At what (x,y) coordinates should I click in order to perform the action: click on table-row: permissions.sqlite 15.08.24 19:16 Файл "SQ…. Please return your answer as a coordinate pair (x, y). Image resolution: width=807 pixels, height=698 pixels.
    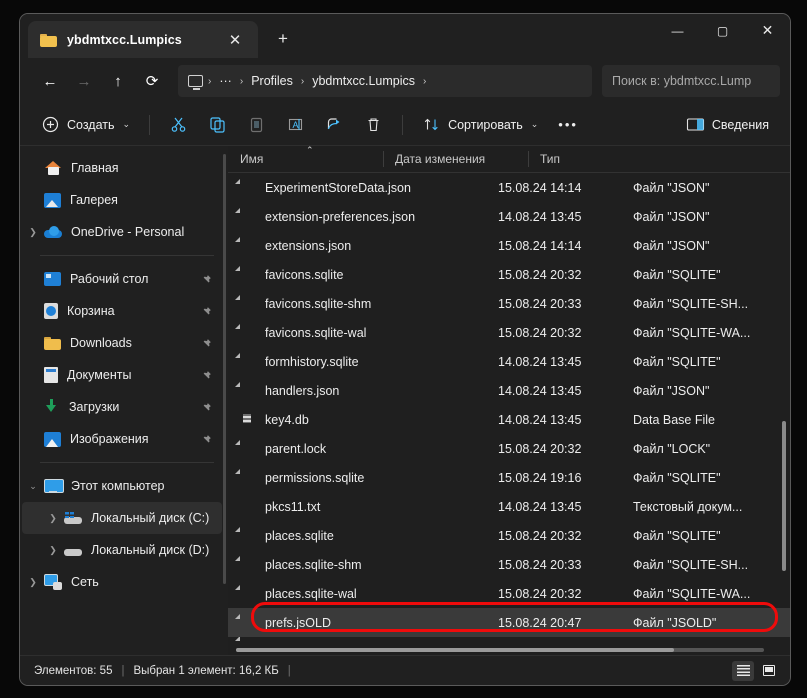
    Looking at the image, I should click on (509, 477).